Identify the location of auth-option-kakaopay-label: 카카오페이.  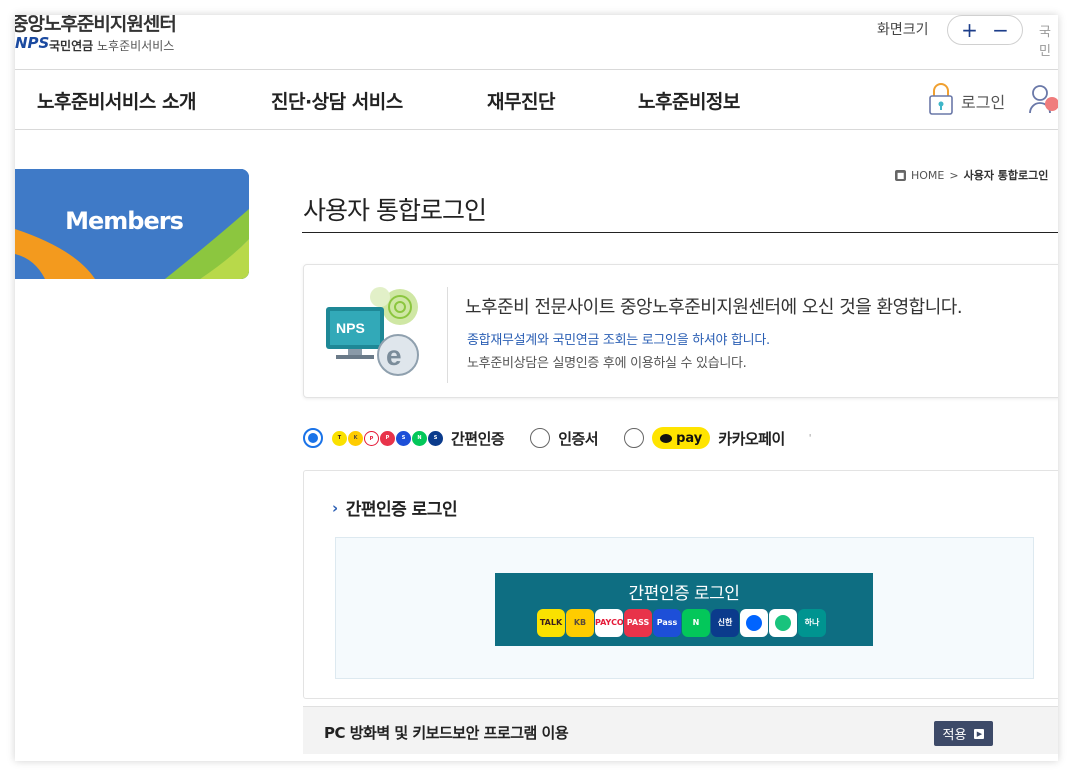
(751, 438).